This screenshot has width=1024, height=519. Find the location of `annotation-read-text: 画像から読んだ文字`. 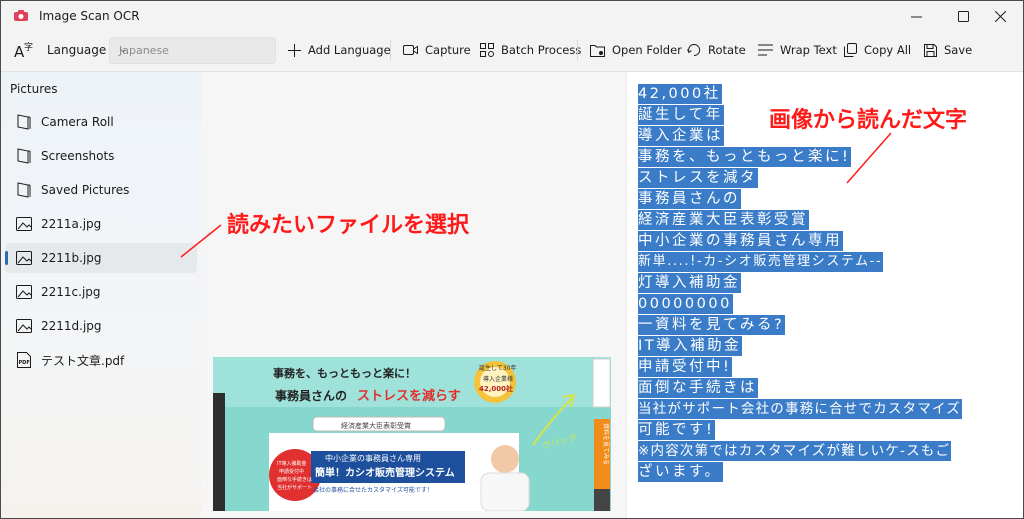

annotation-read-text: 画像から読んだ文字 is located at coordinates (868, 120).